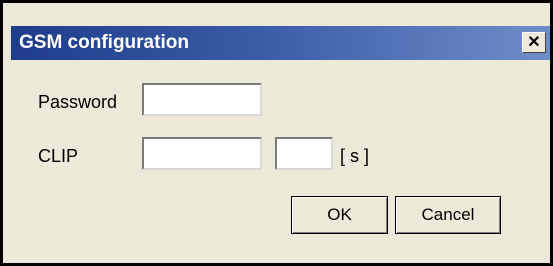 This screenshot has height=266, width=553. Describe the element at coordinates (339, 215) in the screenshot. I see `ok-button: OK` at that location.